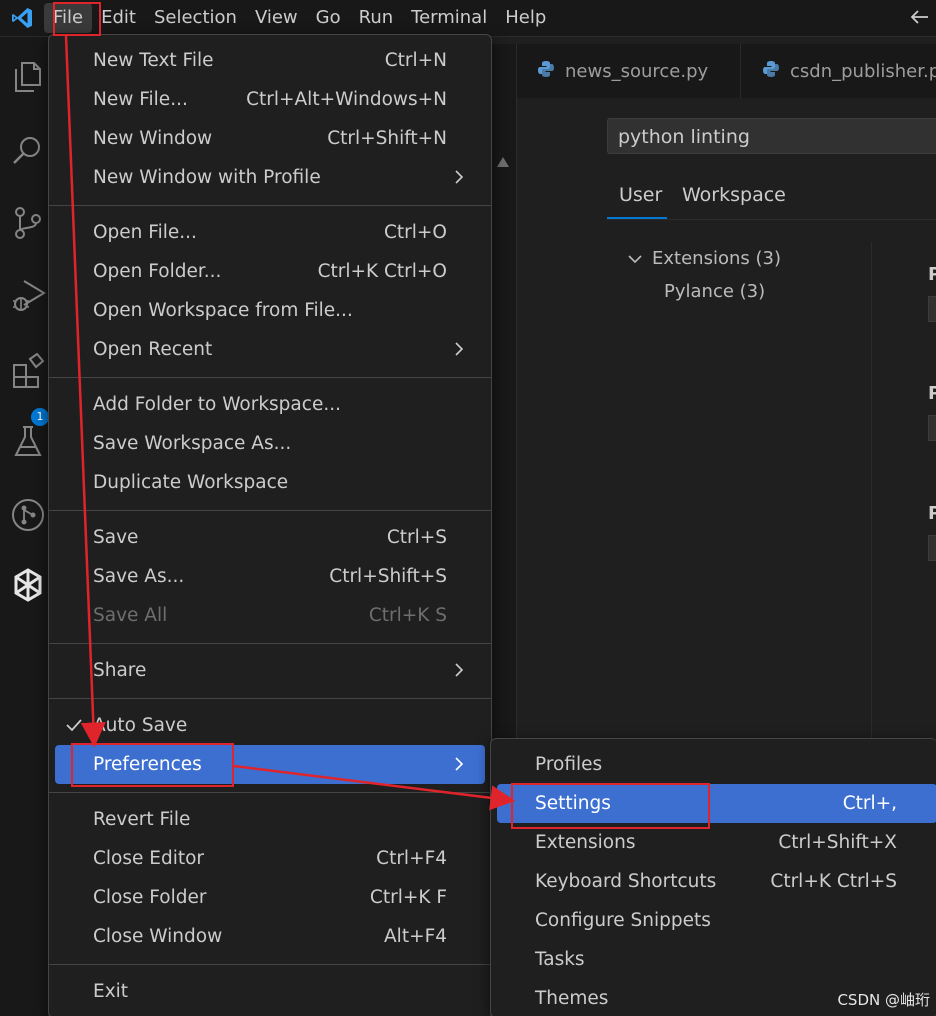 Image resolution: width=936 pixels, height=1016 pixels. I want to click on toc-pylance: Pylance (3), so click(714, 291).